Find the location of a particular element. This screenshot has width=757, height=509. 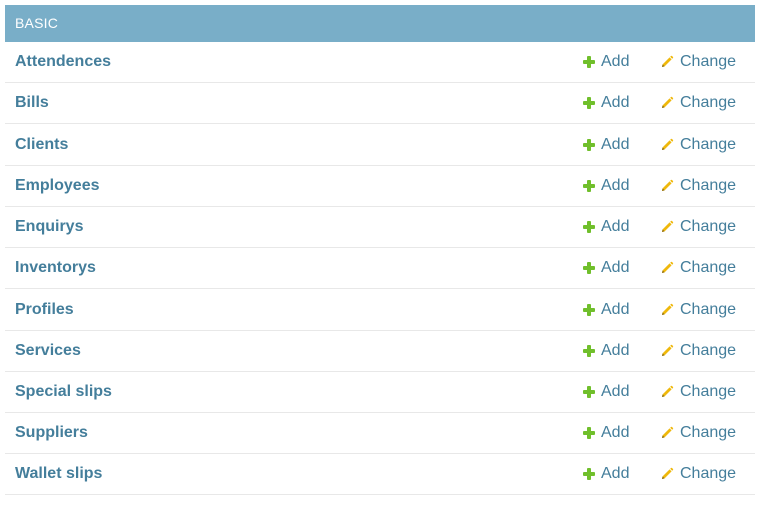

module-caption: BASIC is located at coordinates (380, 23).